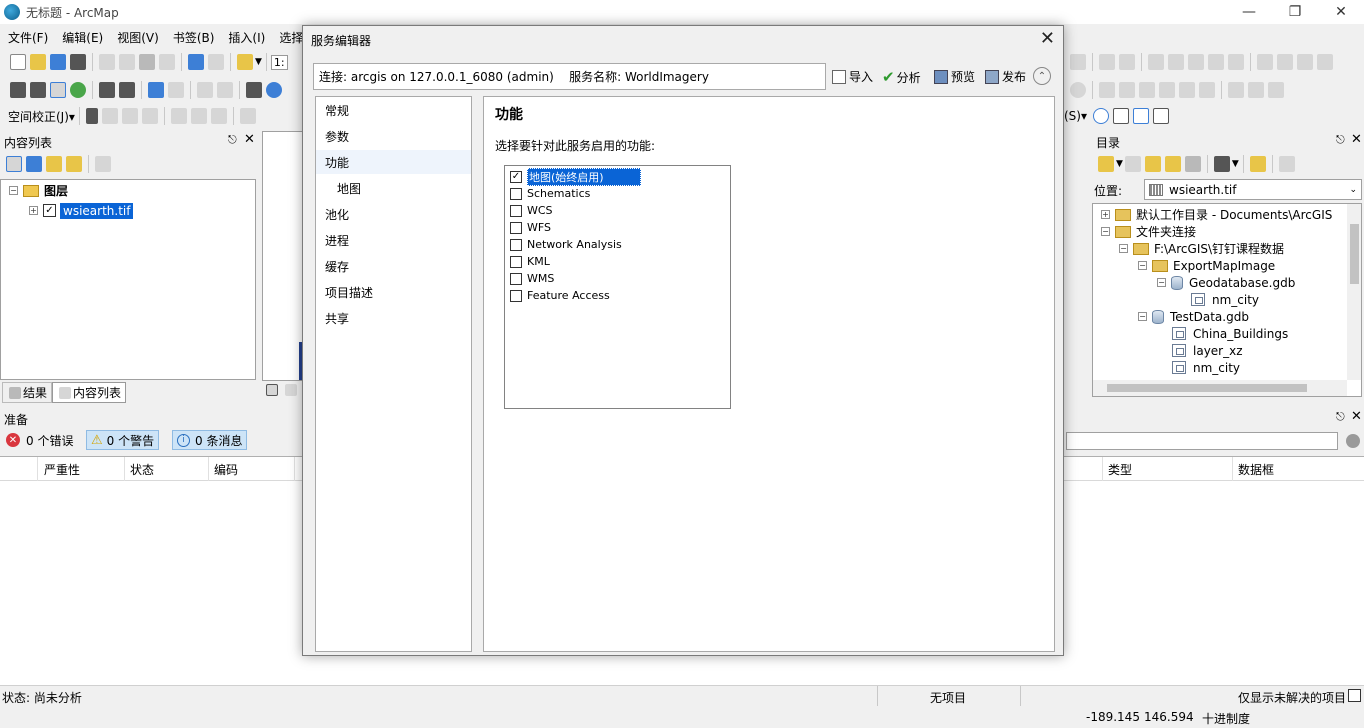  I want to click on paste-icon, so click(147, 62).